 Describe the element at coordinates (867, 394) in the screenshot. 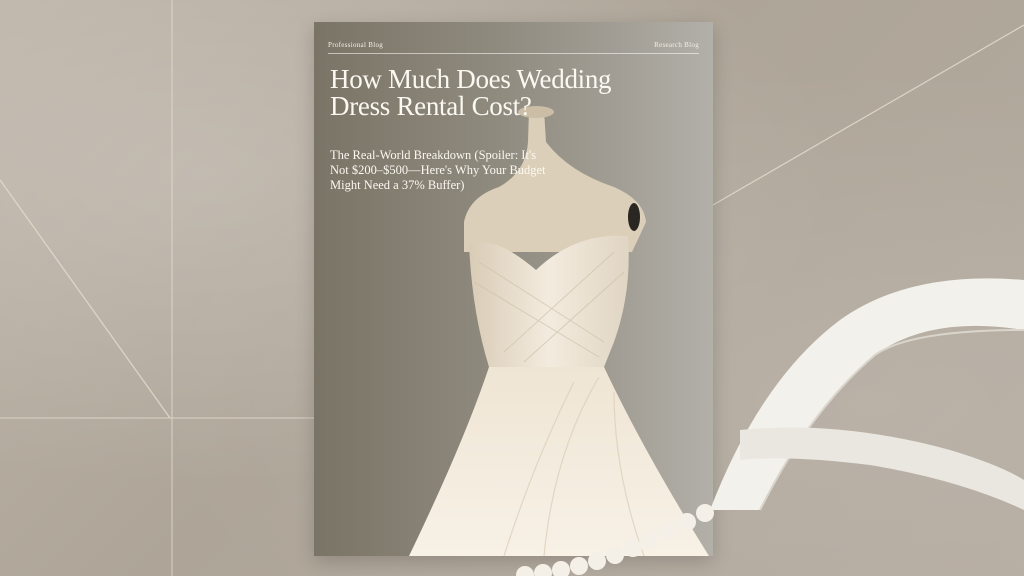

I see `satin-ribbon-icon` at that location.